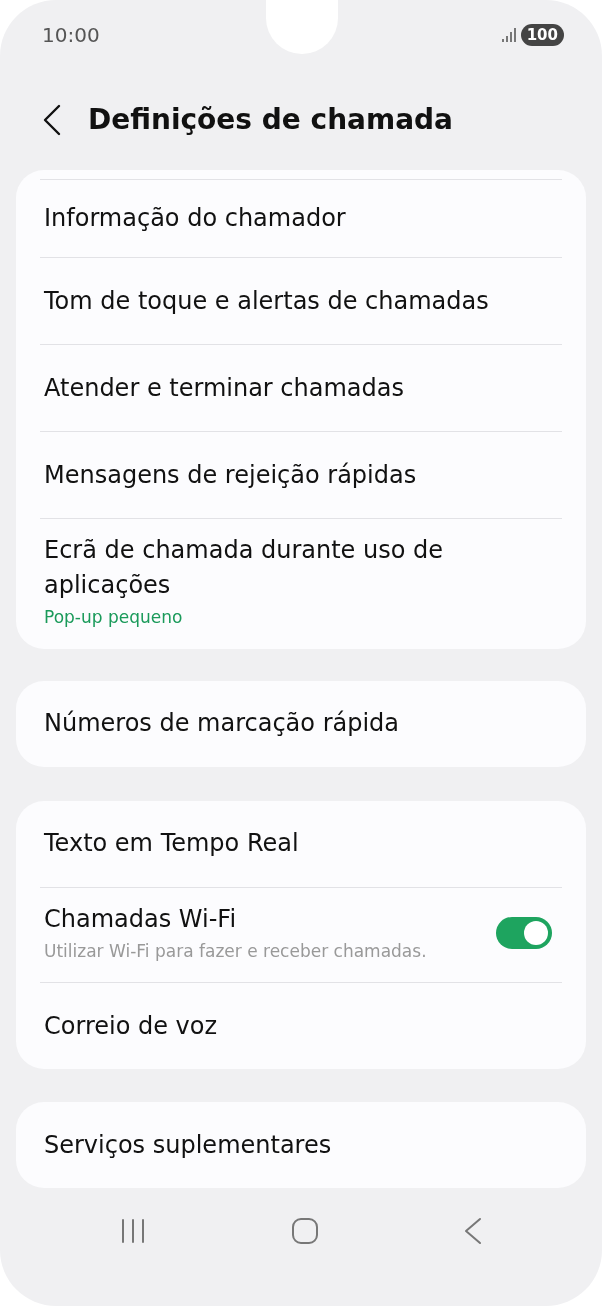 Image resolution: width=602 pixels, height=1306 pixels. What do you see at coordinates (133, 1231) in the screenshot?
I see `recent-apps-icon` at bounding box center [133, 1231].